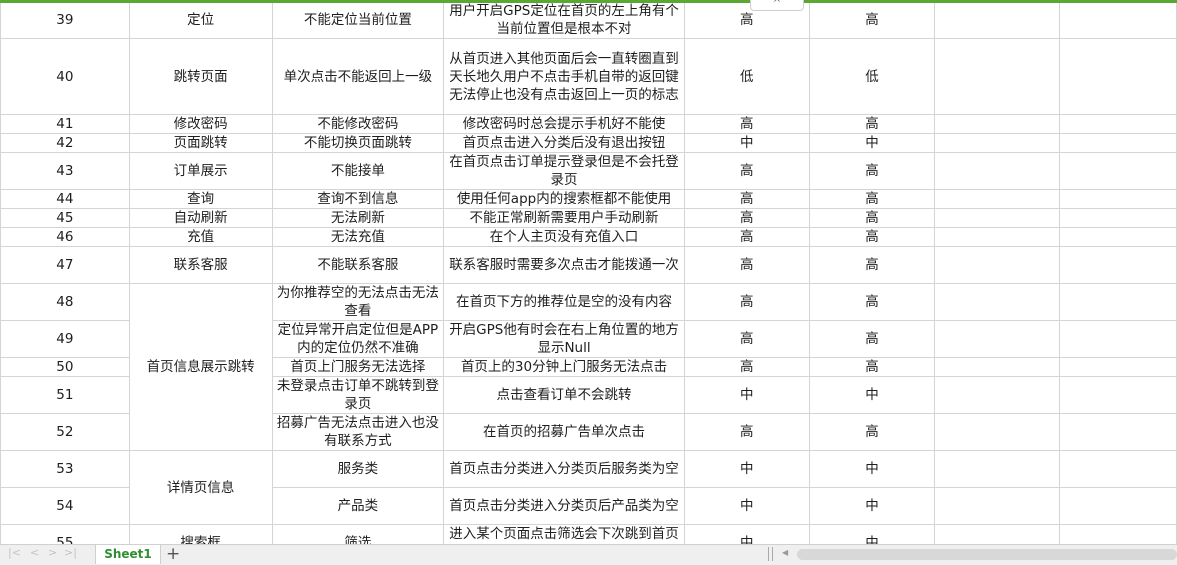  What do you see at coordinates (777, 5) in the screenshot?
I see `collapse-toolbar-button: ^` at bounding box center [777, 5].